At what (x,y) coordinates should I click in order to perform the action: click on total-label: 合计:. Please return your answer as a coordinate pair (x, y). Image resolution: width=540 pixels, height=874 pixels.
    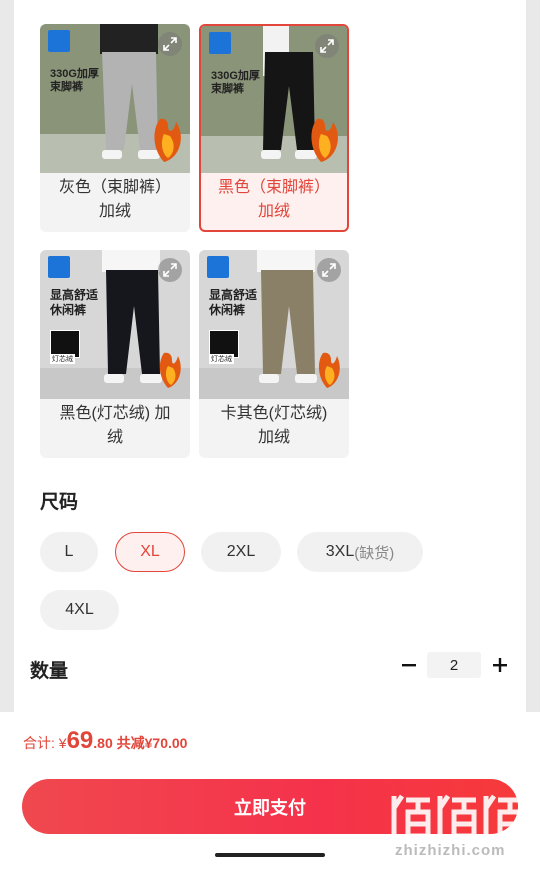
    Looking at the image, I should click on (41, 743).